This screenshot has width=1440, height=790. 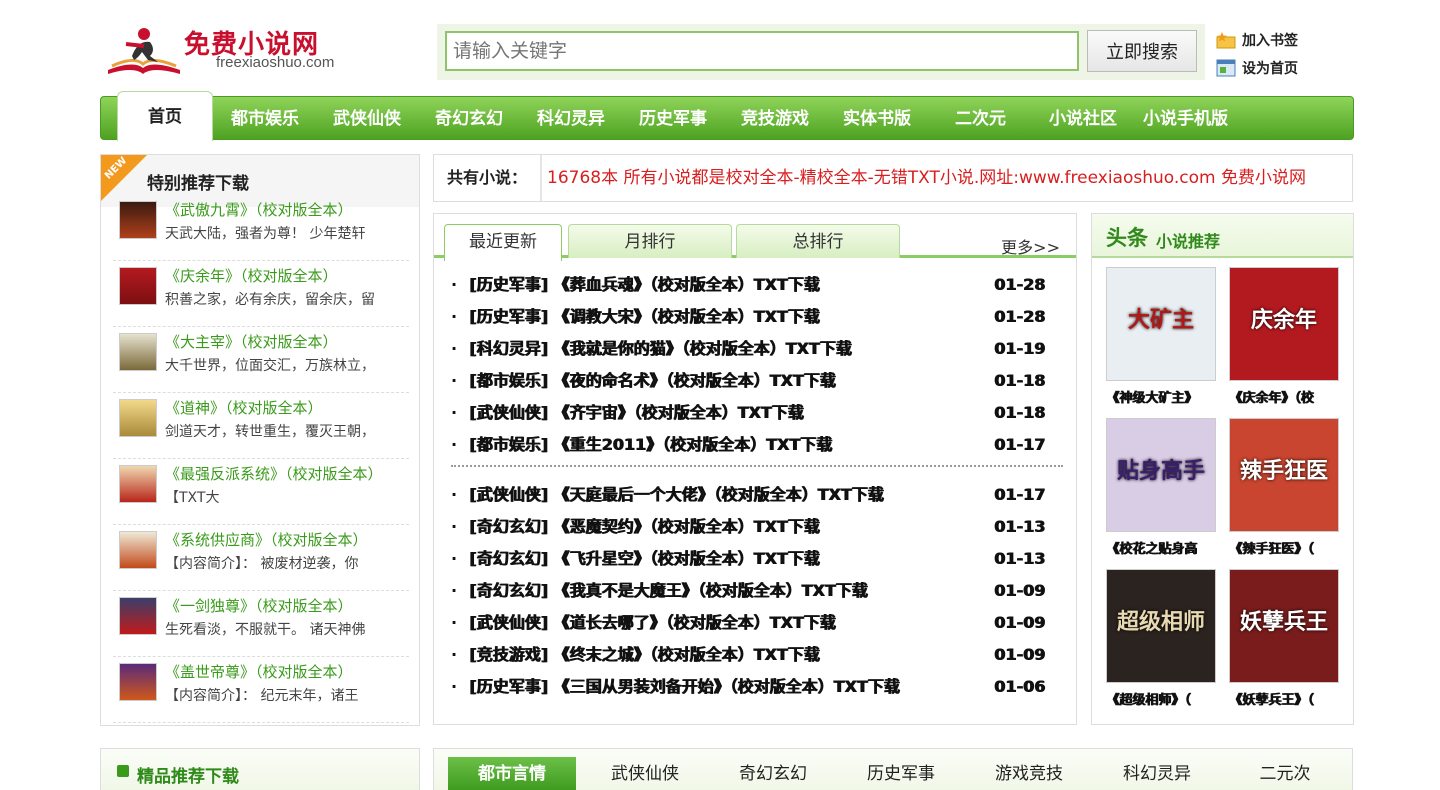 I want to click on list-item: 《大主宰》（校对版全本） 大千世界，位面交汇，万族林立，, so click(x=261, y=360).